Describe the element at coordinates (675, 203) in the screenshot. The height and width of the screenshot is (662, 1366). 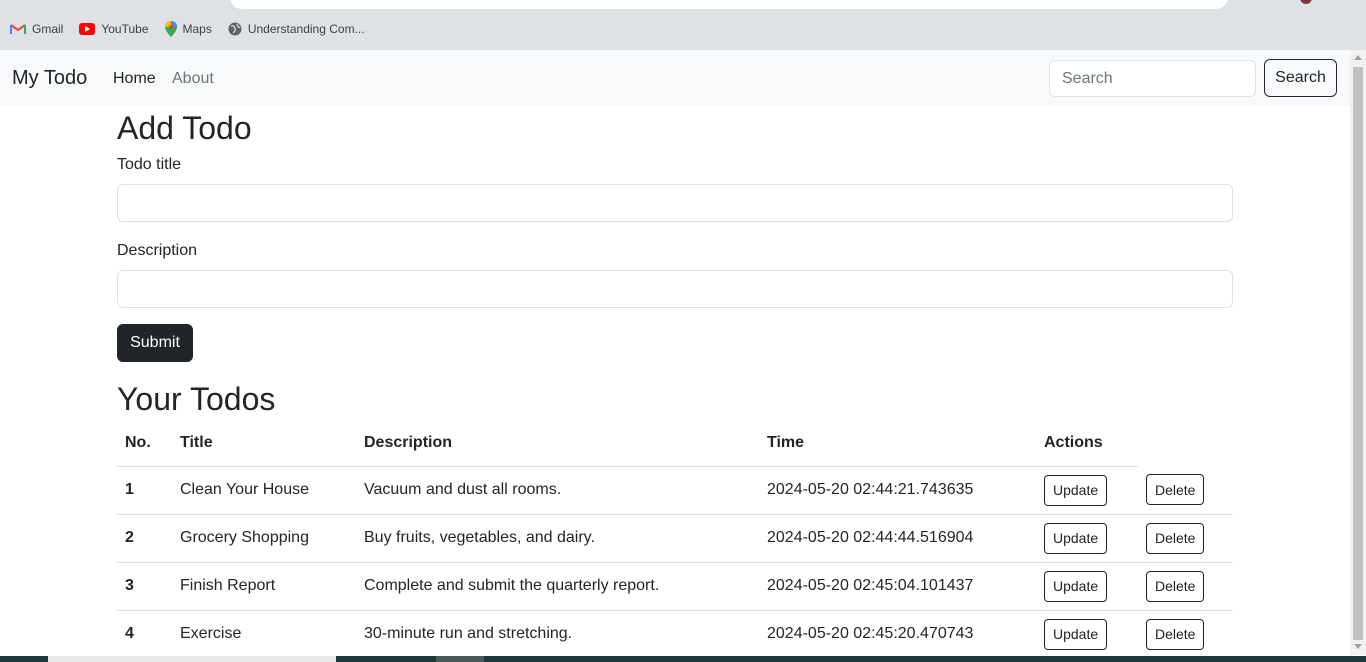
I see `todo-title-input` at that location.